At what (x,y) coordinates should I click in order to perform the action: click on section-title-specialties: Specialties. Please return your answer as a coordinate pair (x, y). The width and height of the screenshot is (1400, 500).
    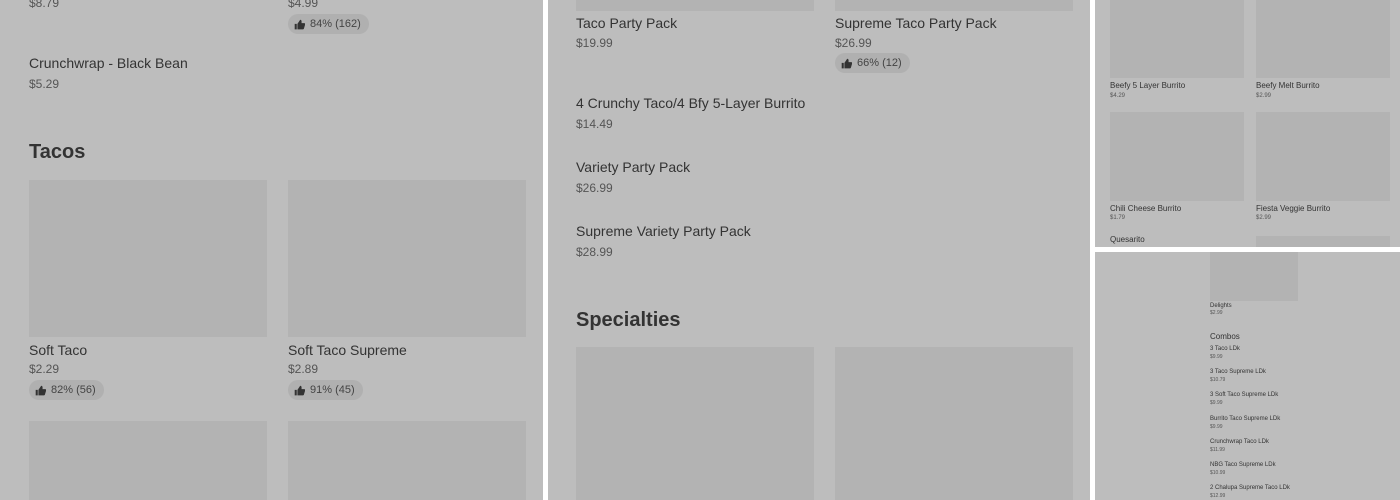
    Looking at the image, I should click on (628, 320).